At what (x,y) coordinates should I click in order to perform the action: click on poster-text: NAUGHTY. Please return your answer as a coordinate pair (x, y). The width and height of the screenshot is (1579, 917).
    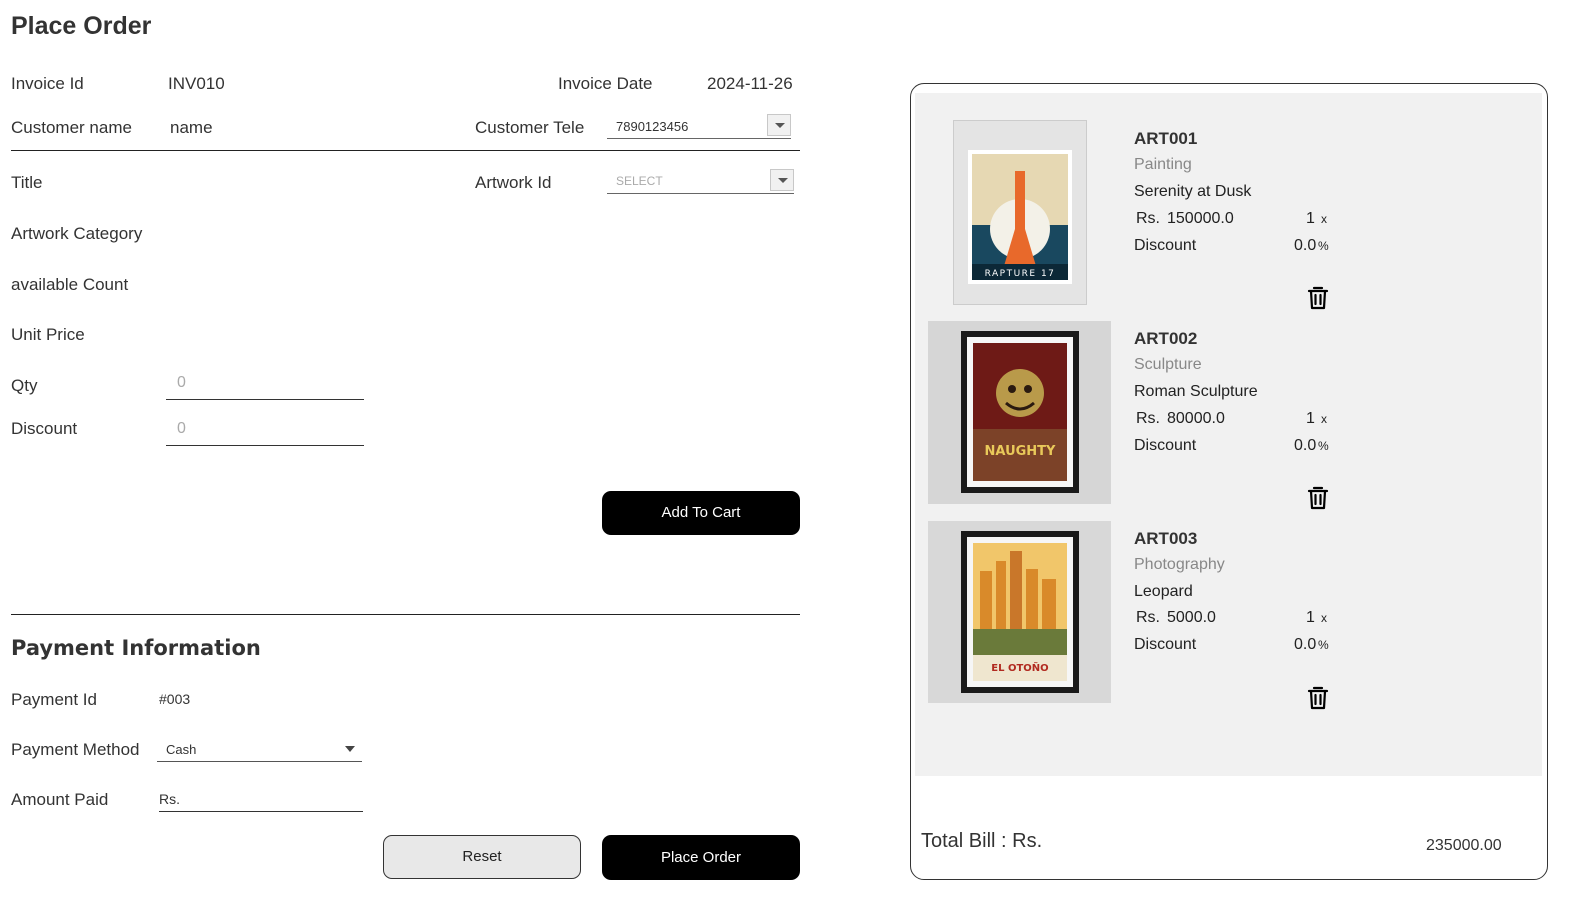
    Looking at the image, I should click on (1021, 451).